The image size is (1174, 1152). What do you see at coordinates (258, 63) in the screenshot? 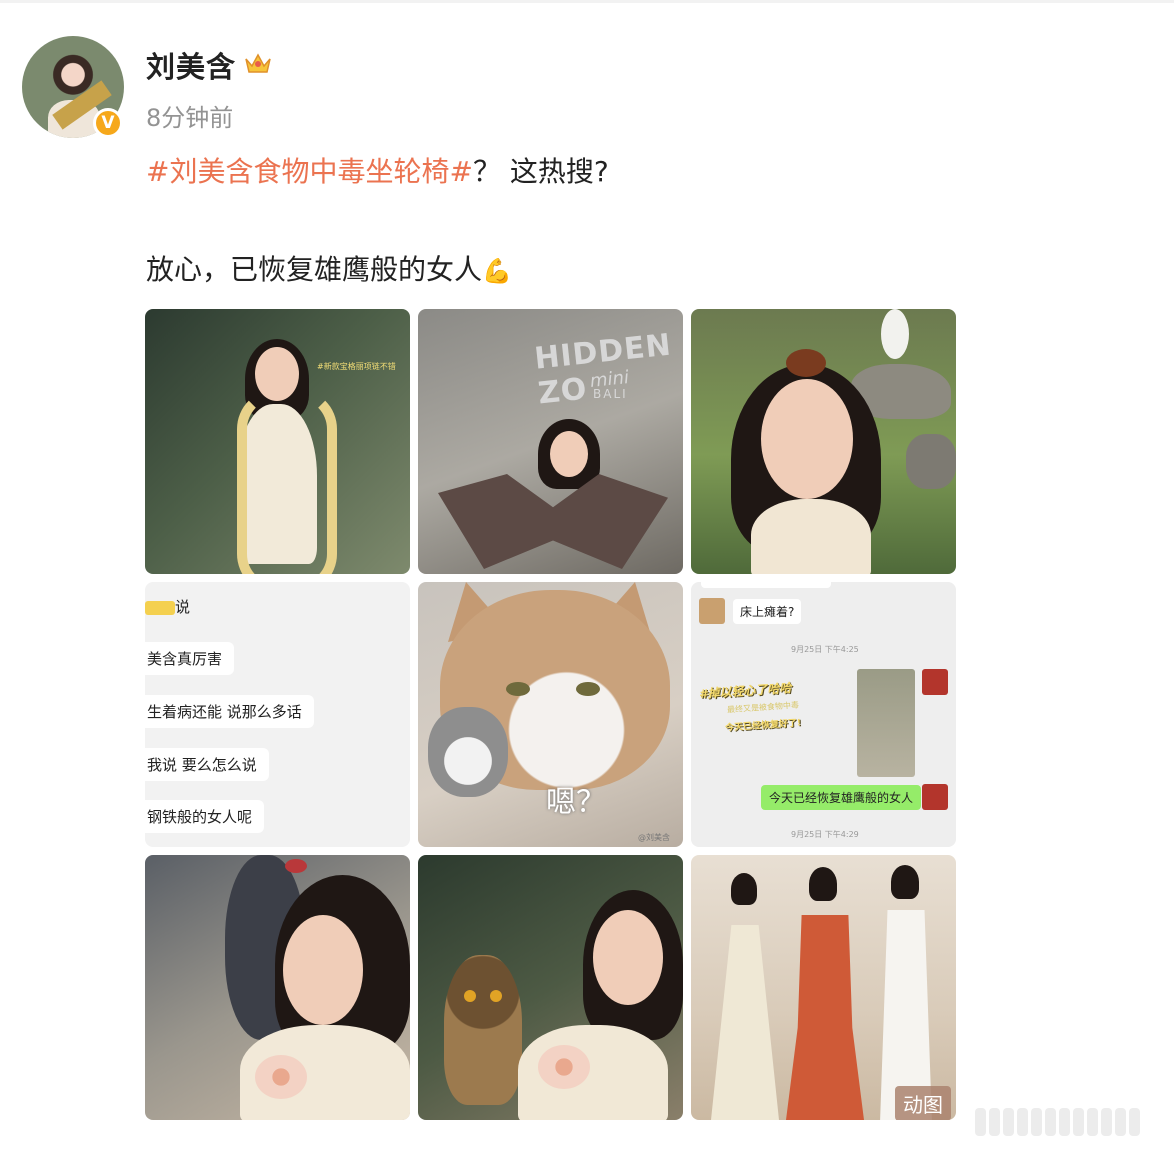
I see `crown-icon` at bounding box center [258, 63].